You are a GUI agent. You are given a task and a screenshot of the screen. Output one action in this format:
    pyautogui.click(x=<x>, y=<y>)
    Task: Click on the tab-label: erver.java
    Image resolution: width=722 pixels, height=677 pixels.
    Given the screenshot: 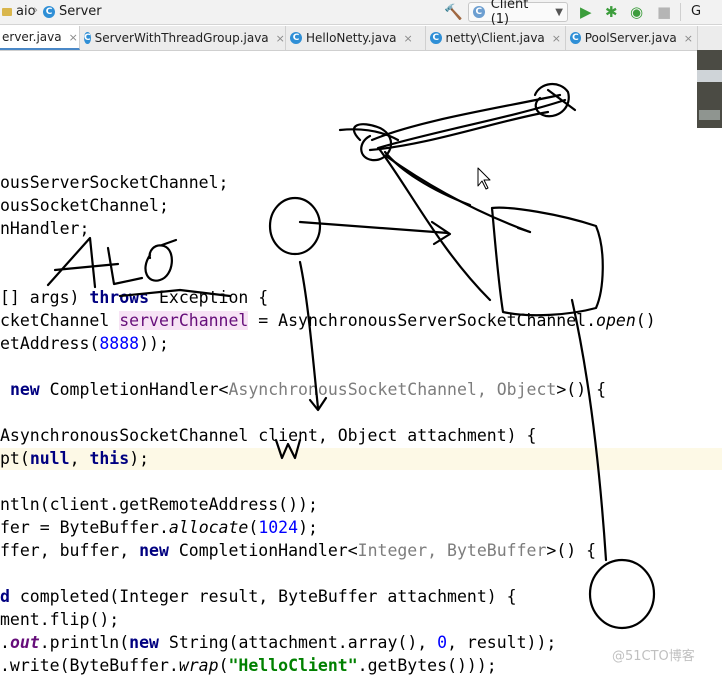 What is the action you would take?
    pyautogui.click(x=32, y=37)
    